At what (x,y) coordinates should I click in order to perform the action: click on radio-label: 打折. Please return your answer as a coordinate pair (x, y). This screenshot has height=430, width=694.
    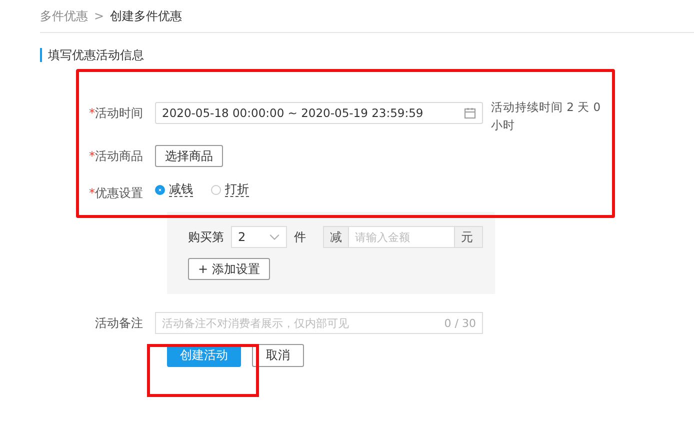
    Looking at the image, I should click on (237, 189).